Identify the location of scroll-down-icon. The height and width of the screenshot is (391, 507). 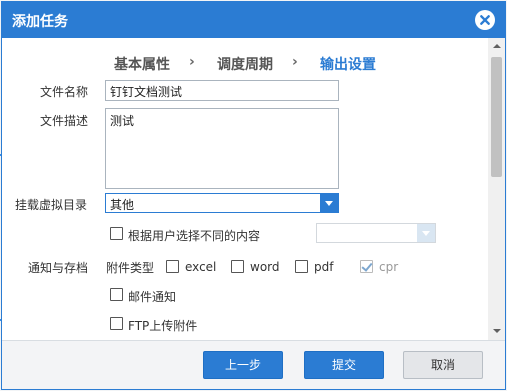
(496, 331).